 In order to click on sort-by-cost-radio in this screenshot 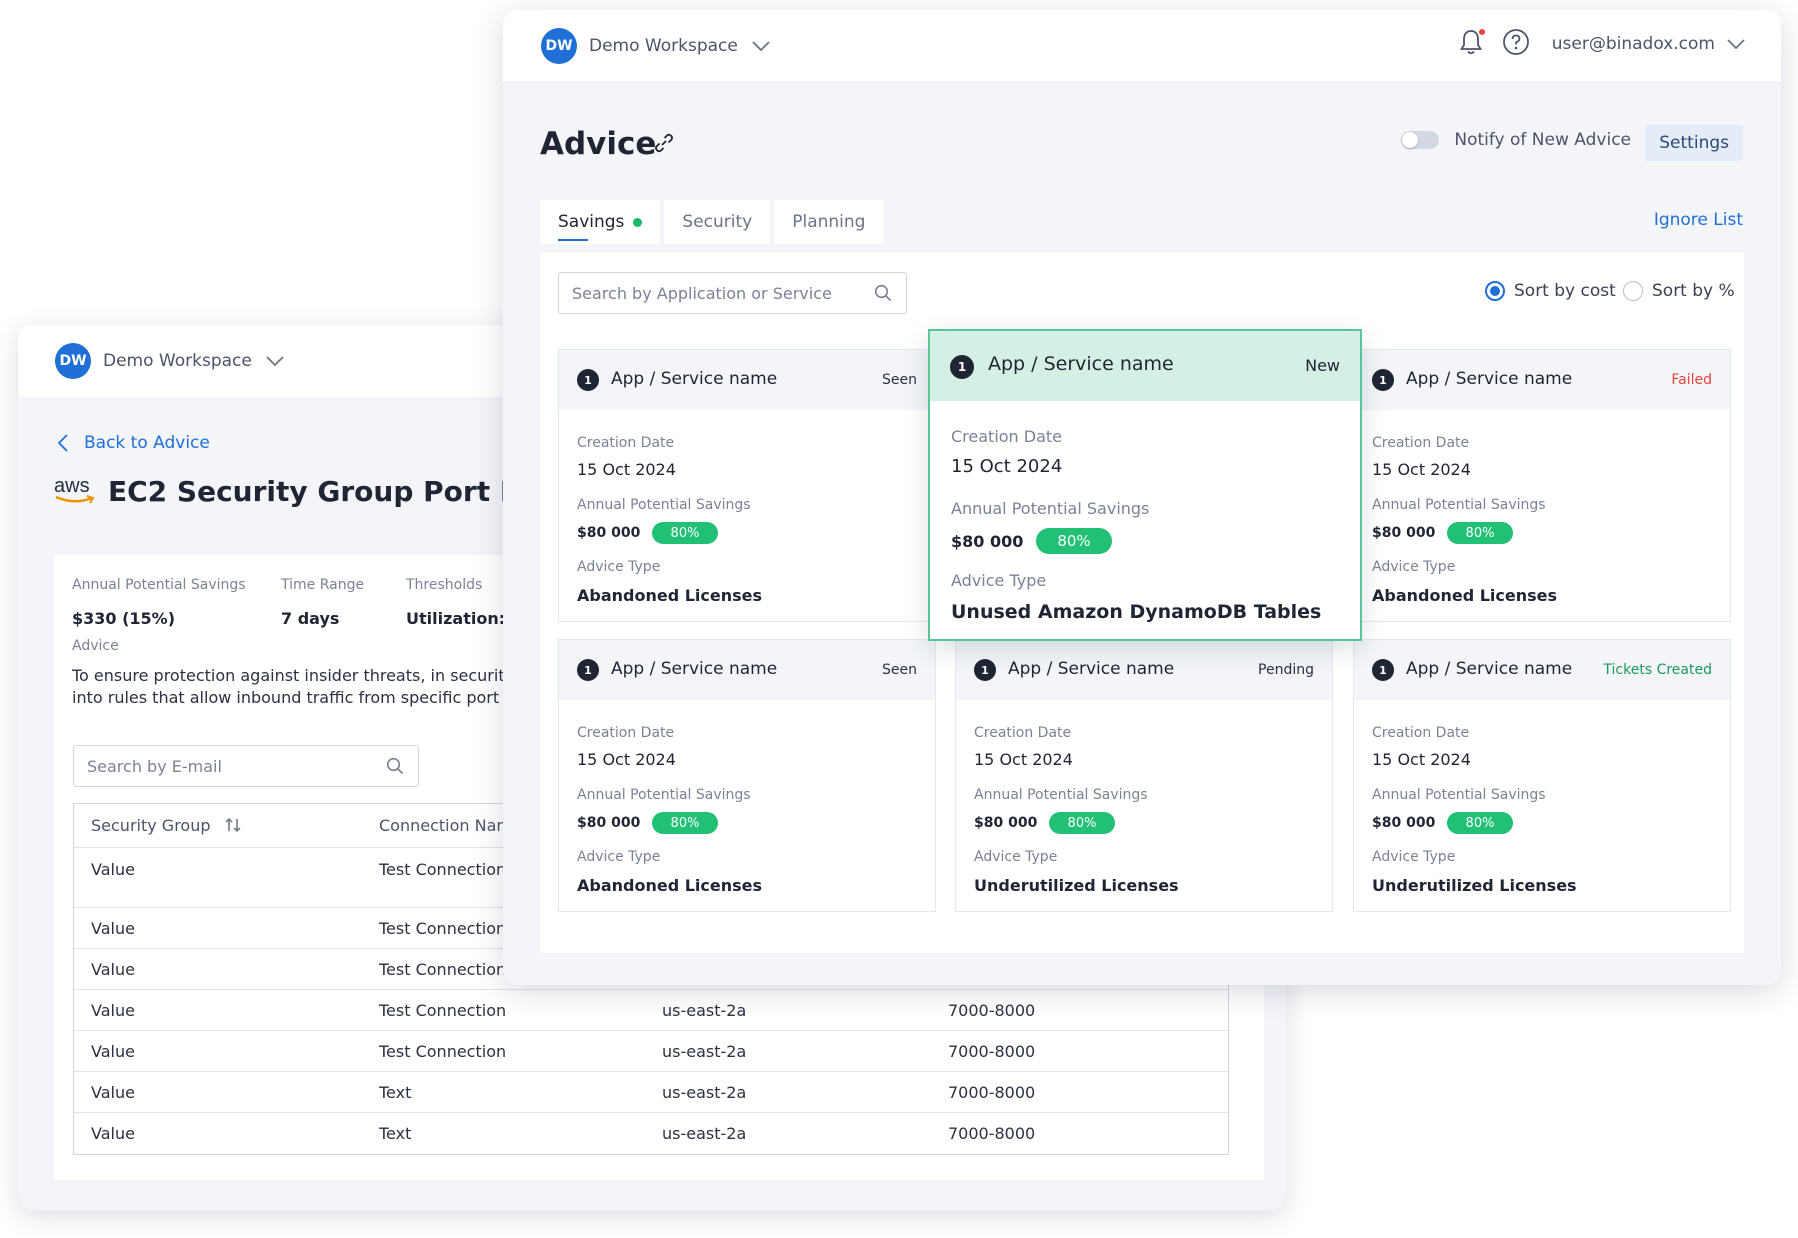, I will do `click(1495, 291)`.